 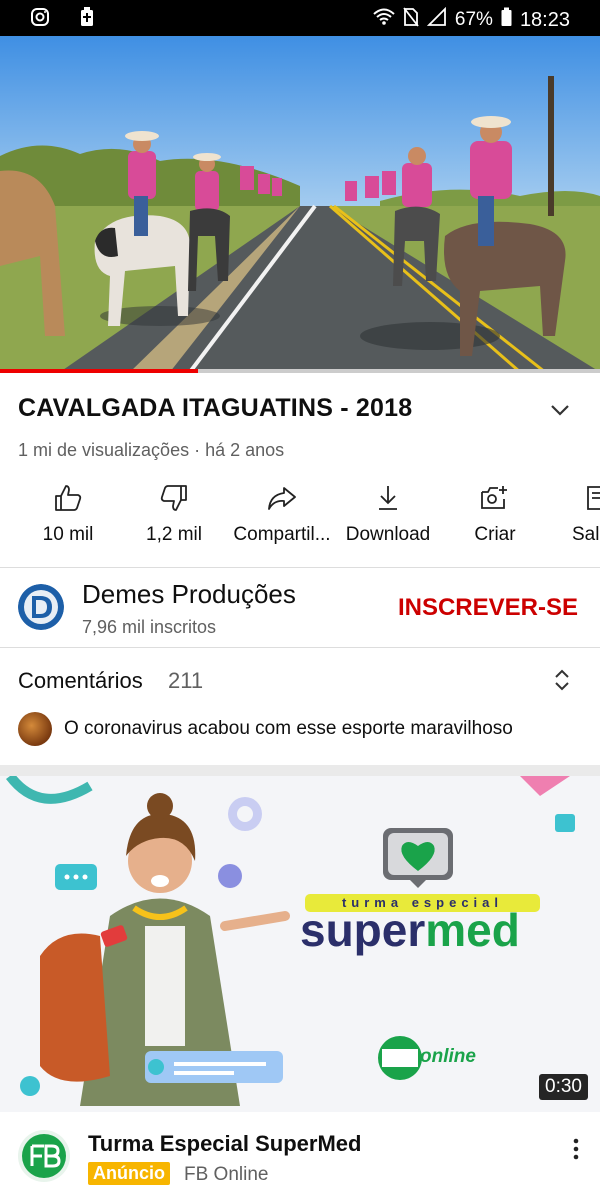 I want to click on dislike-count: 1,2 mil, so click(x=174, y=534).